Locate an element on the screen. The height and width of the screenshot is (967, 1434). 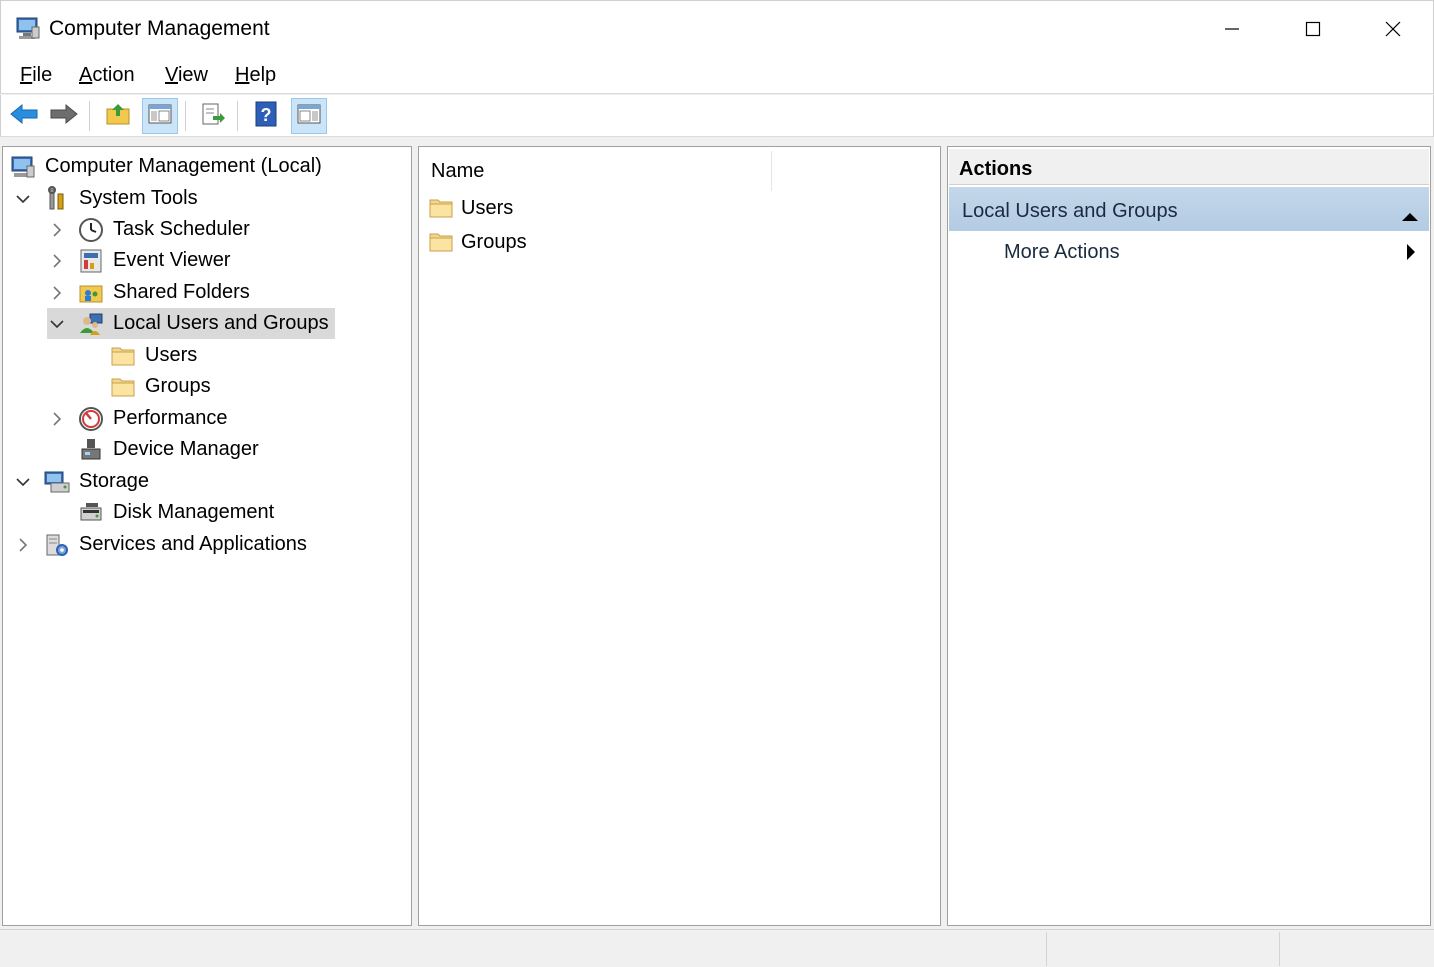
actions-section-label: Local Users and Groups is located at coordinates (1070, 211).